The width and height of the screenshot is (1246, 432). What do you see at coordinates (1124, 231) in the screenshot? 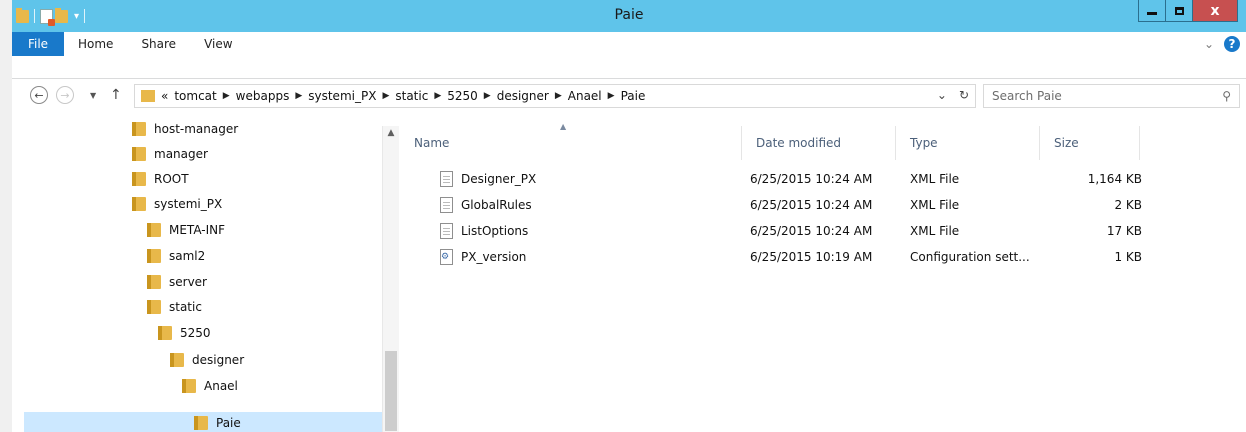
I see `size-cell: 17 KB` at bounding box center [1124, 231].